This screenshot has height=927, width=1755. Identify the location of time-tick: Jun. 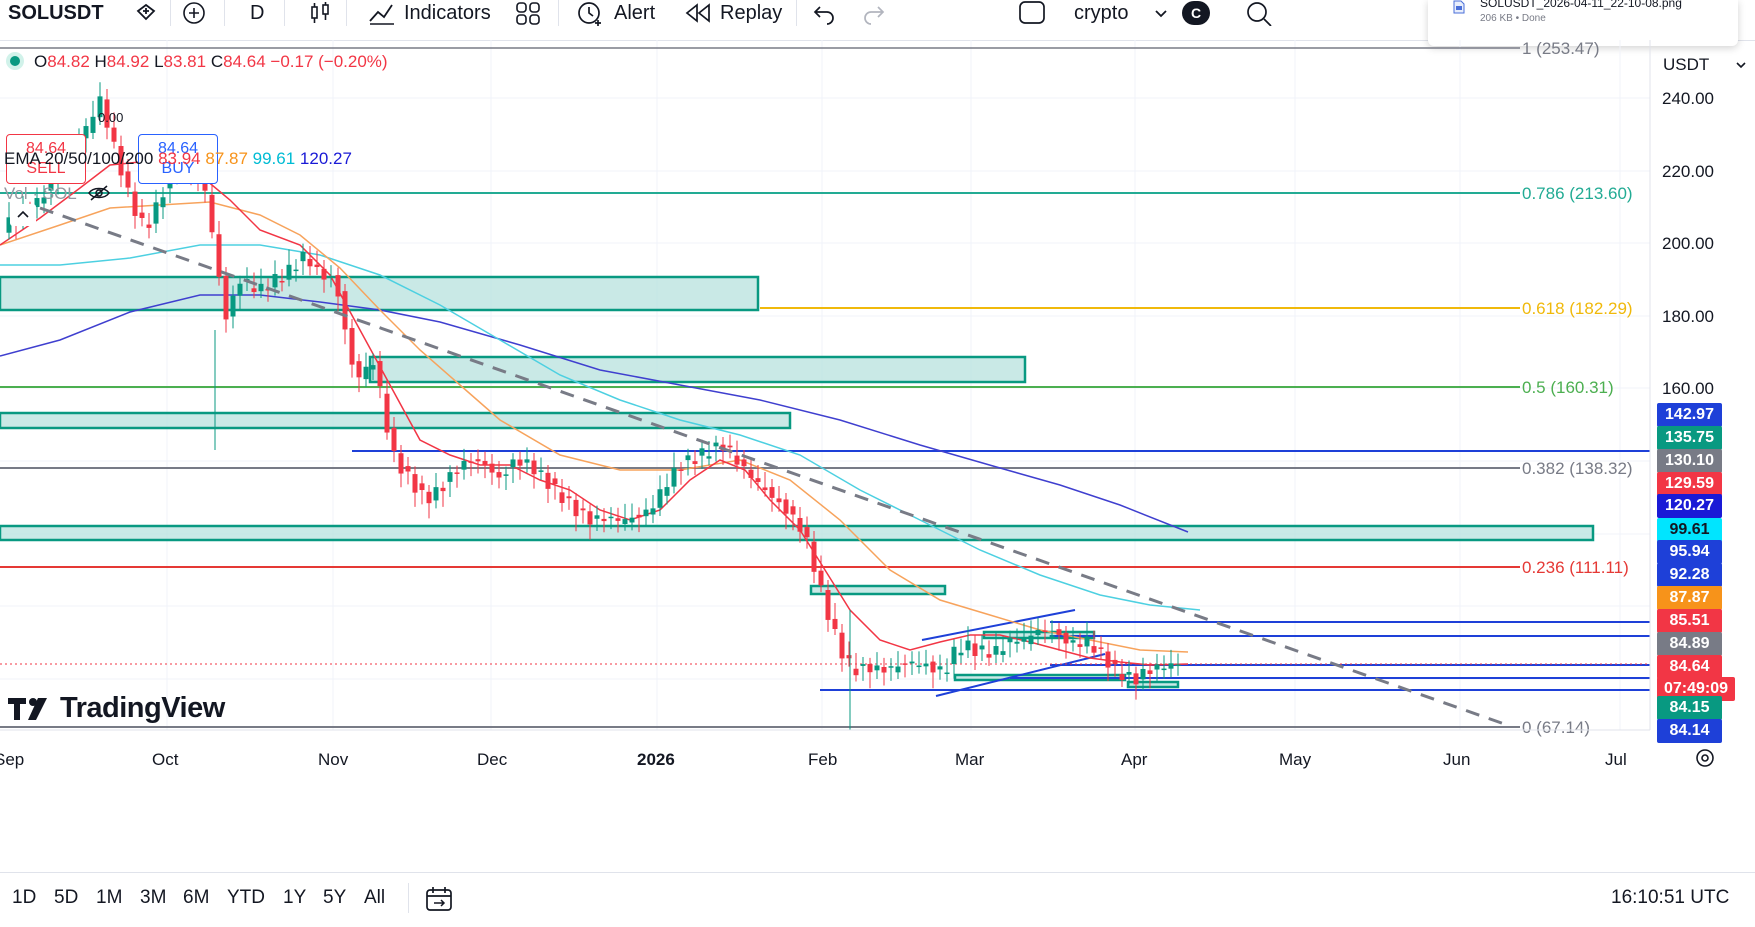
(1456, 759).